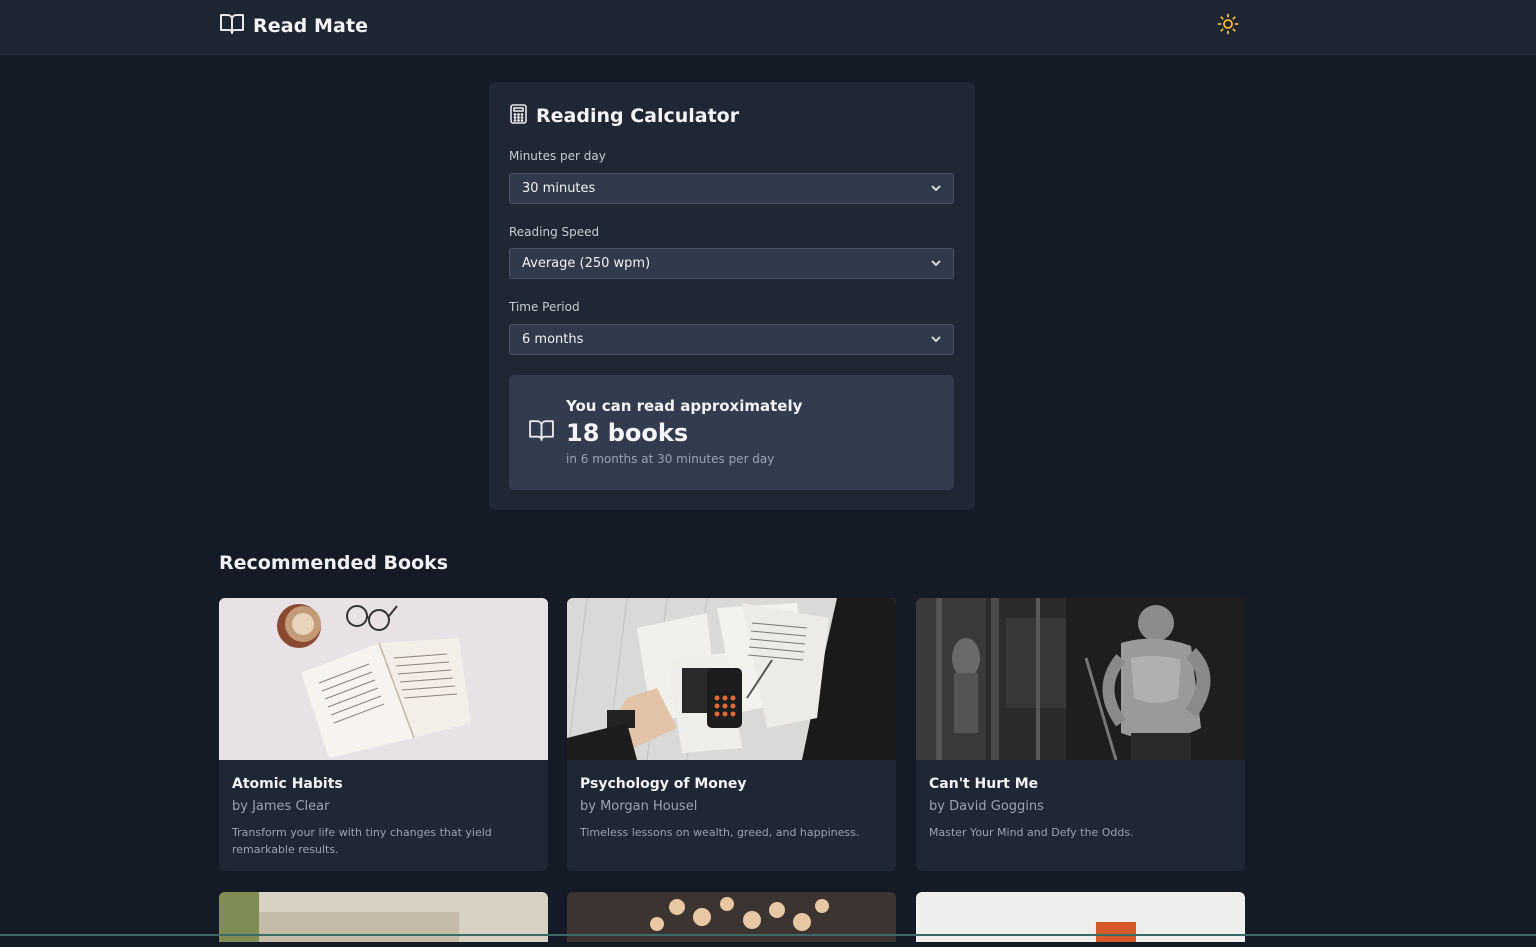 The image size is (1536, 947). Describe the element at coordinates (731, 188) in the screenshot. I see `minutes-per-day-select: 30 minutes` at that location.